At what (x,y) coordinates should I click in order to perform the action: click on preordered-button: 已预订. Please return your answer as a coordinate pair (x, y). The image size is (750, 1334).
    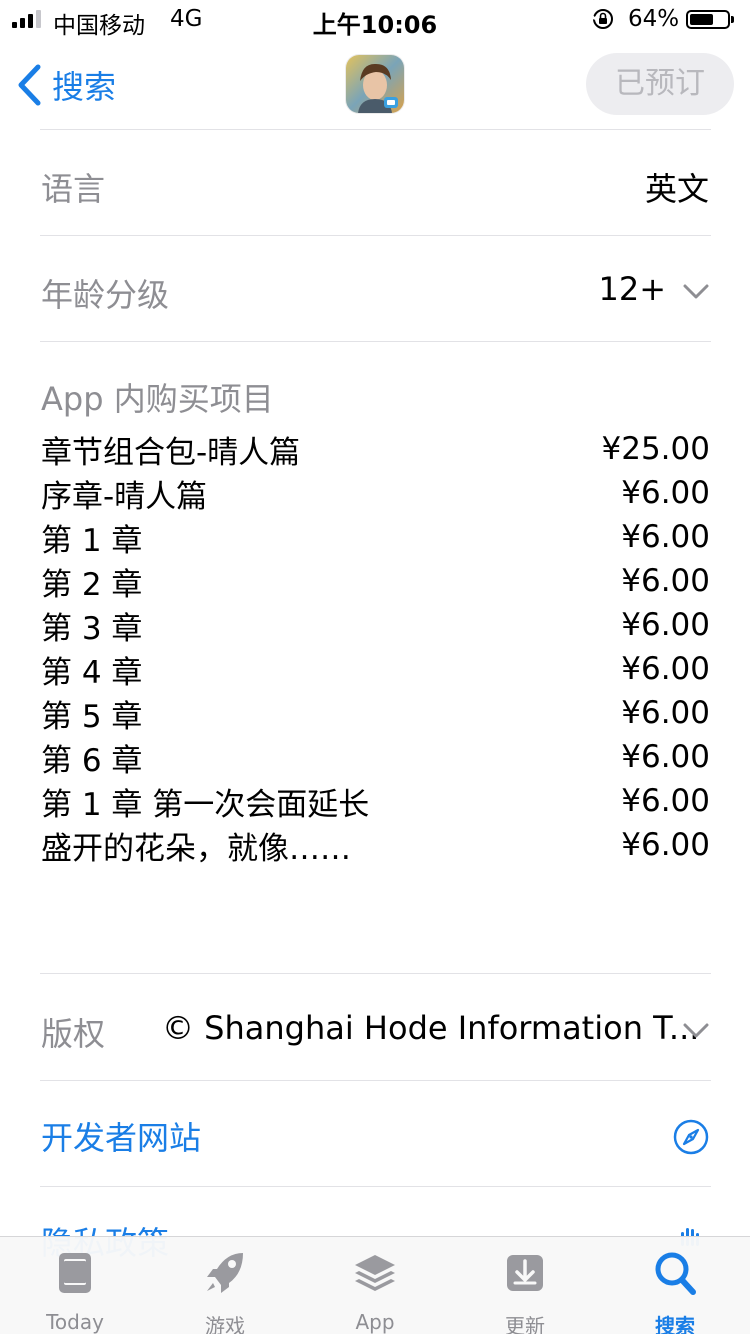
    Looking at the image, I should click on (660, 84).